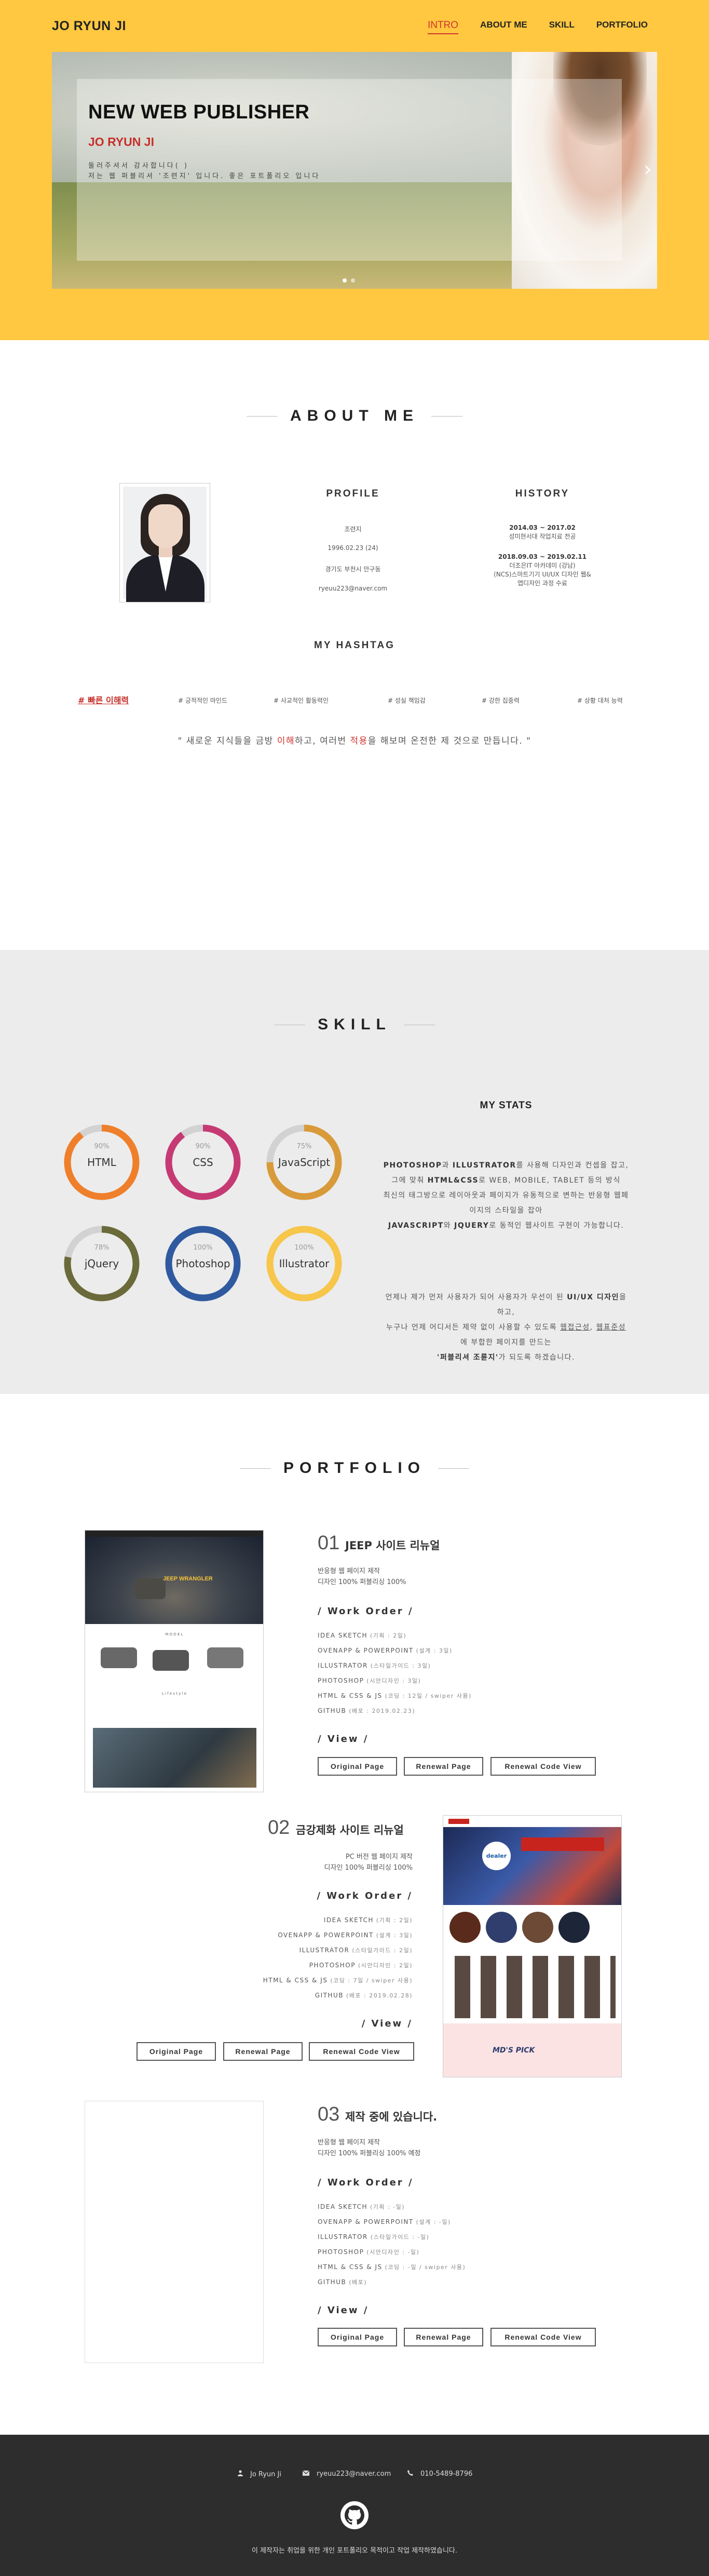 The image size is (709, 2576). What do you see at coordinates (343, 1740) in the screenshot?
I see `project1-view-heading: / View /` at bounding box center [343, 1740].